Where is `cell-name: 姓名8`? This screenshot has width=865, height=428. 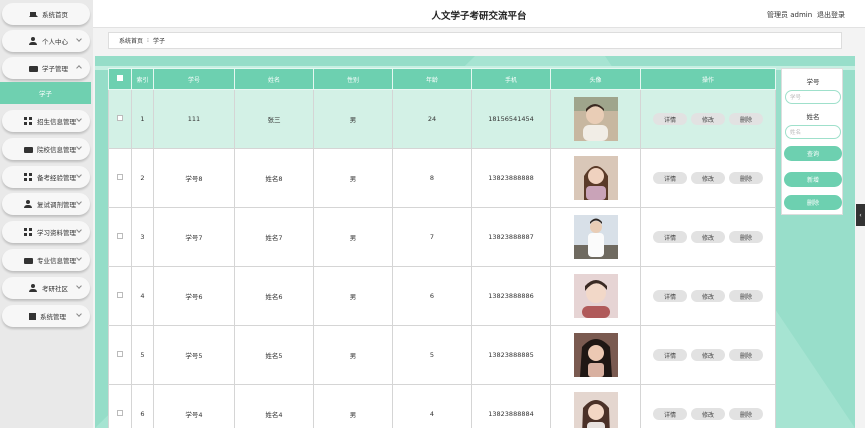
cell-name: 姓名8 is located at coordinates (274, 178).